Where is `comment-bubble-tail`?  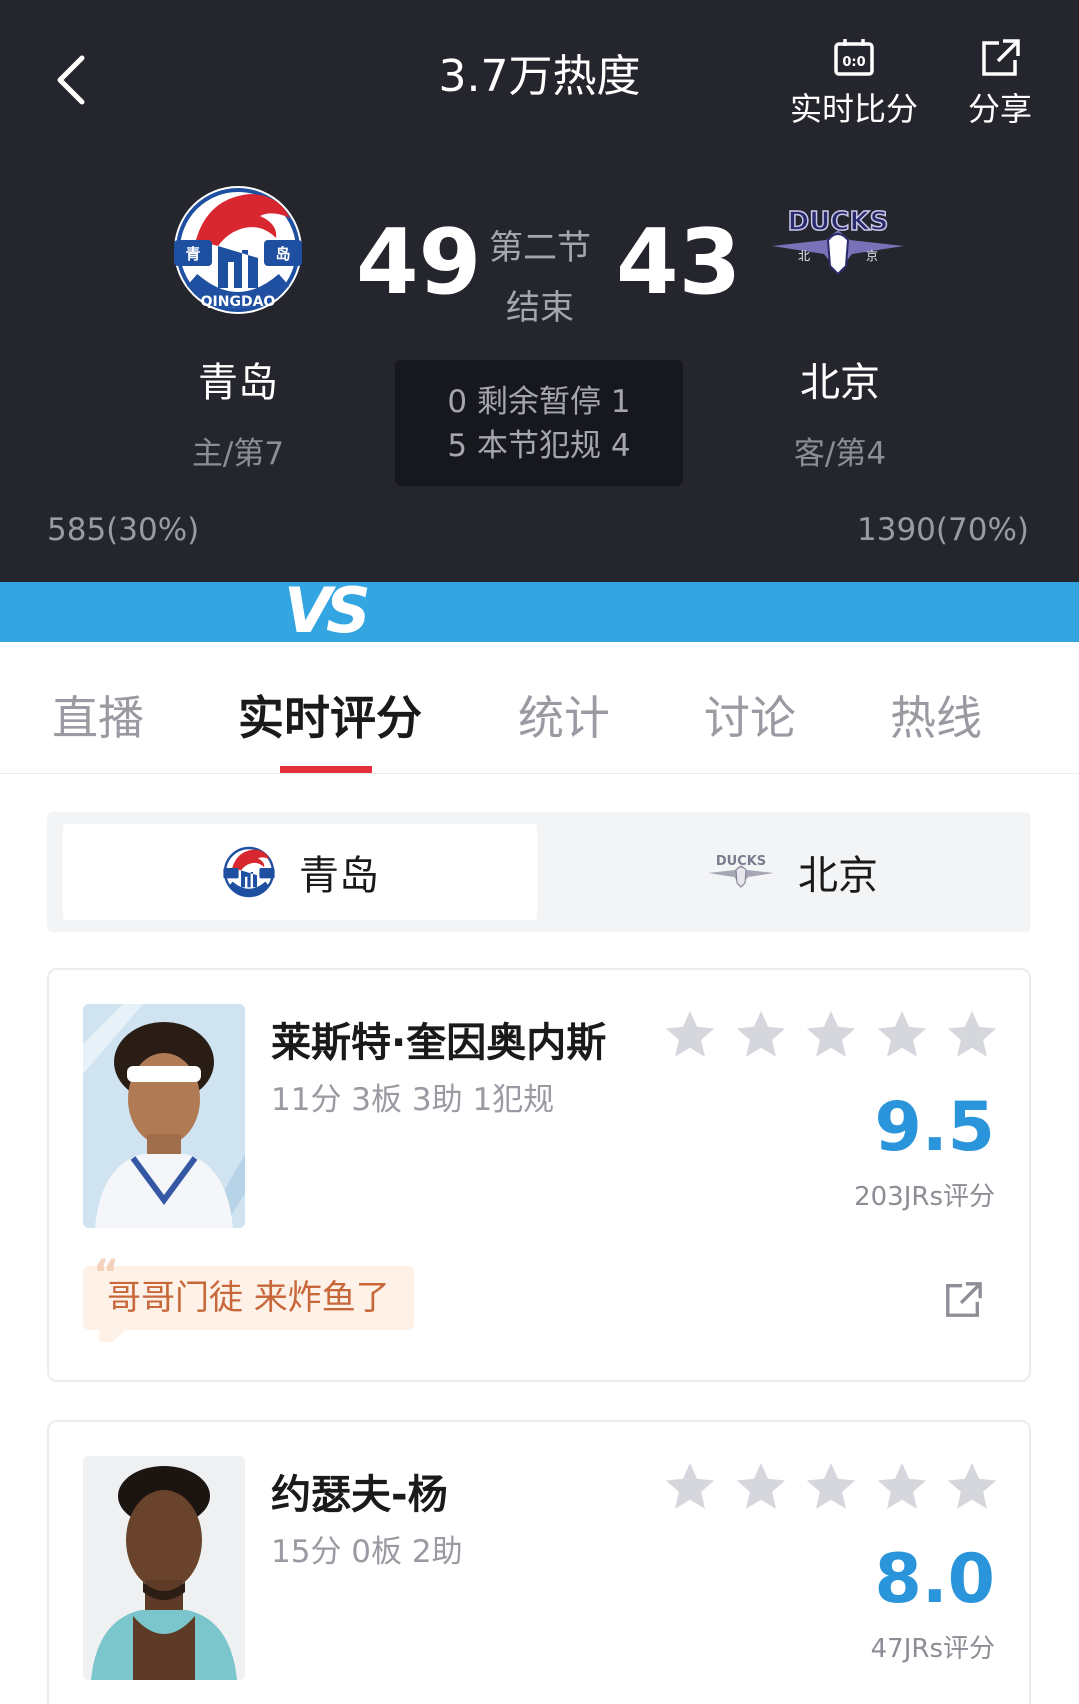
comment-bubble-tail is located at coordinates (113, 1335).